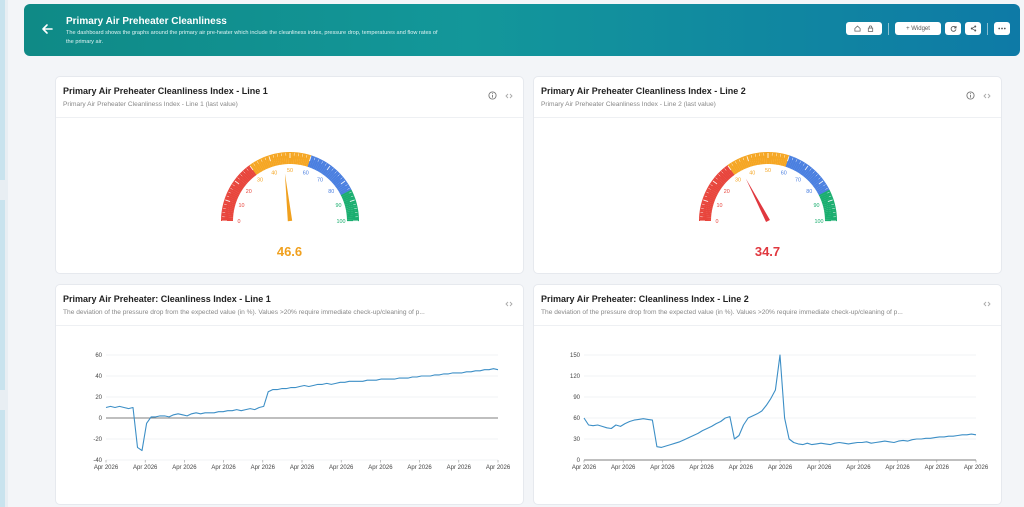  I want to click on y-tick-label: 30, so click(576, 440).